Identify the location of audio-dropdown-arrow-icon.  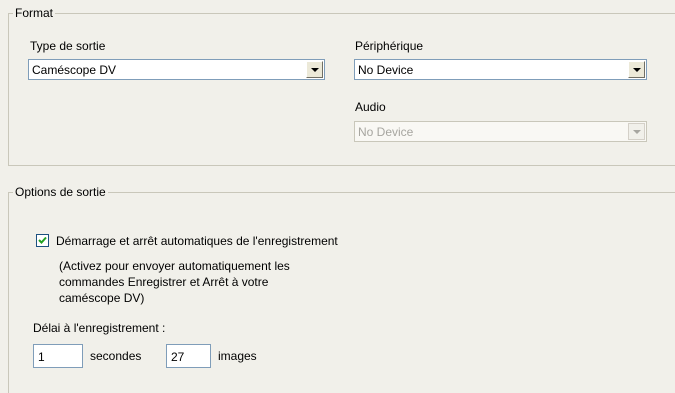
(636, 131).